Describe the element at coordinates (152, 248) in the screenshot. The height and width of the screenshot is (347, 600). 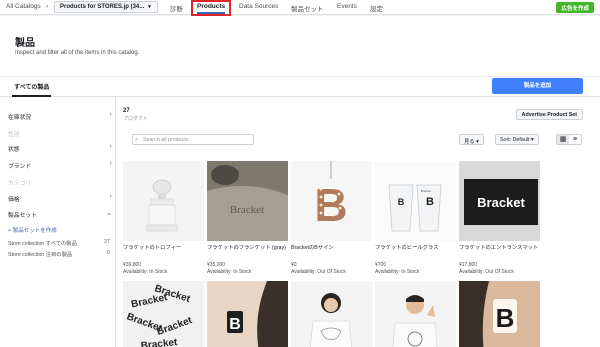
I see `product-name: ブラケットのトロフィー` at that location.